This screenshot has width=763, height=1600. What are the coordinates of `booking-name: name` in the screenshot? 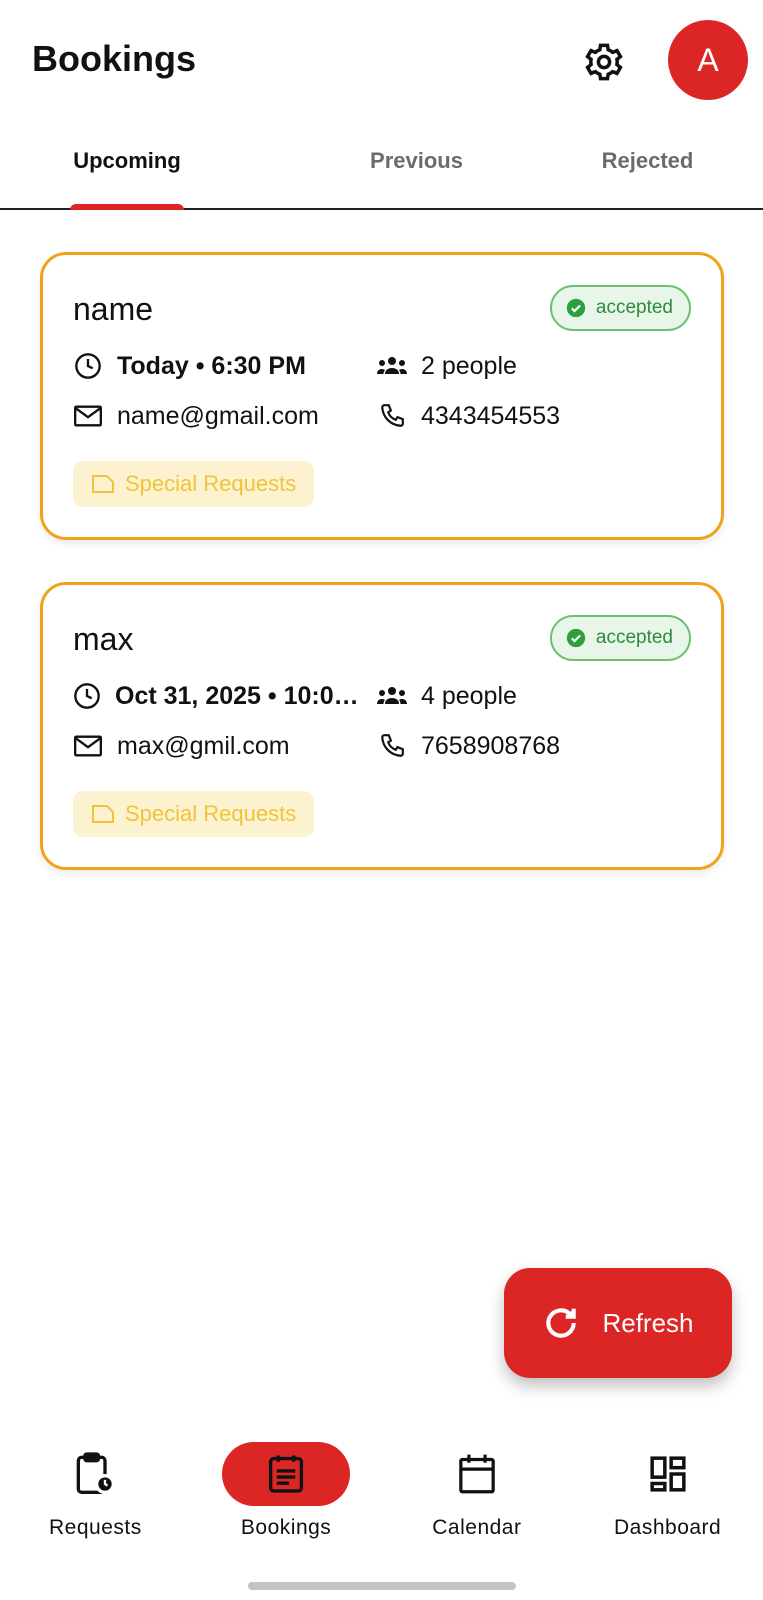 It's located at (113, 309).